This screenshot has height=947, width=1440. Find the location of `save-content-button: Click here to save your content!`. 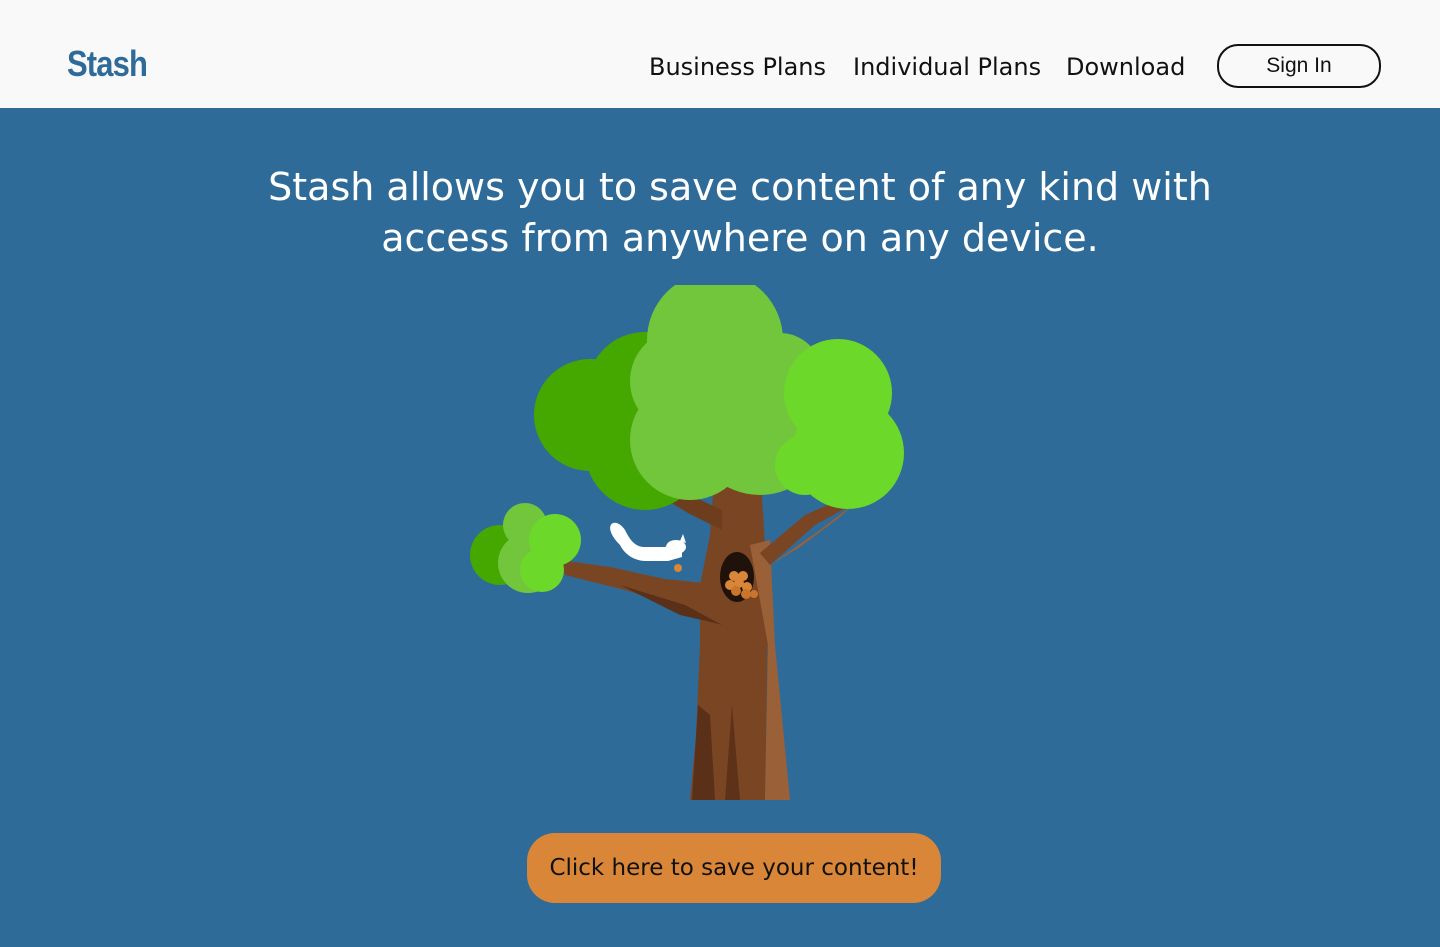

save-content-button: Click here to save your content! is located at coordinates (734, 868).